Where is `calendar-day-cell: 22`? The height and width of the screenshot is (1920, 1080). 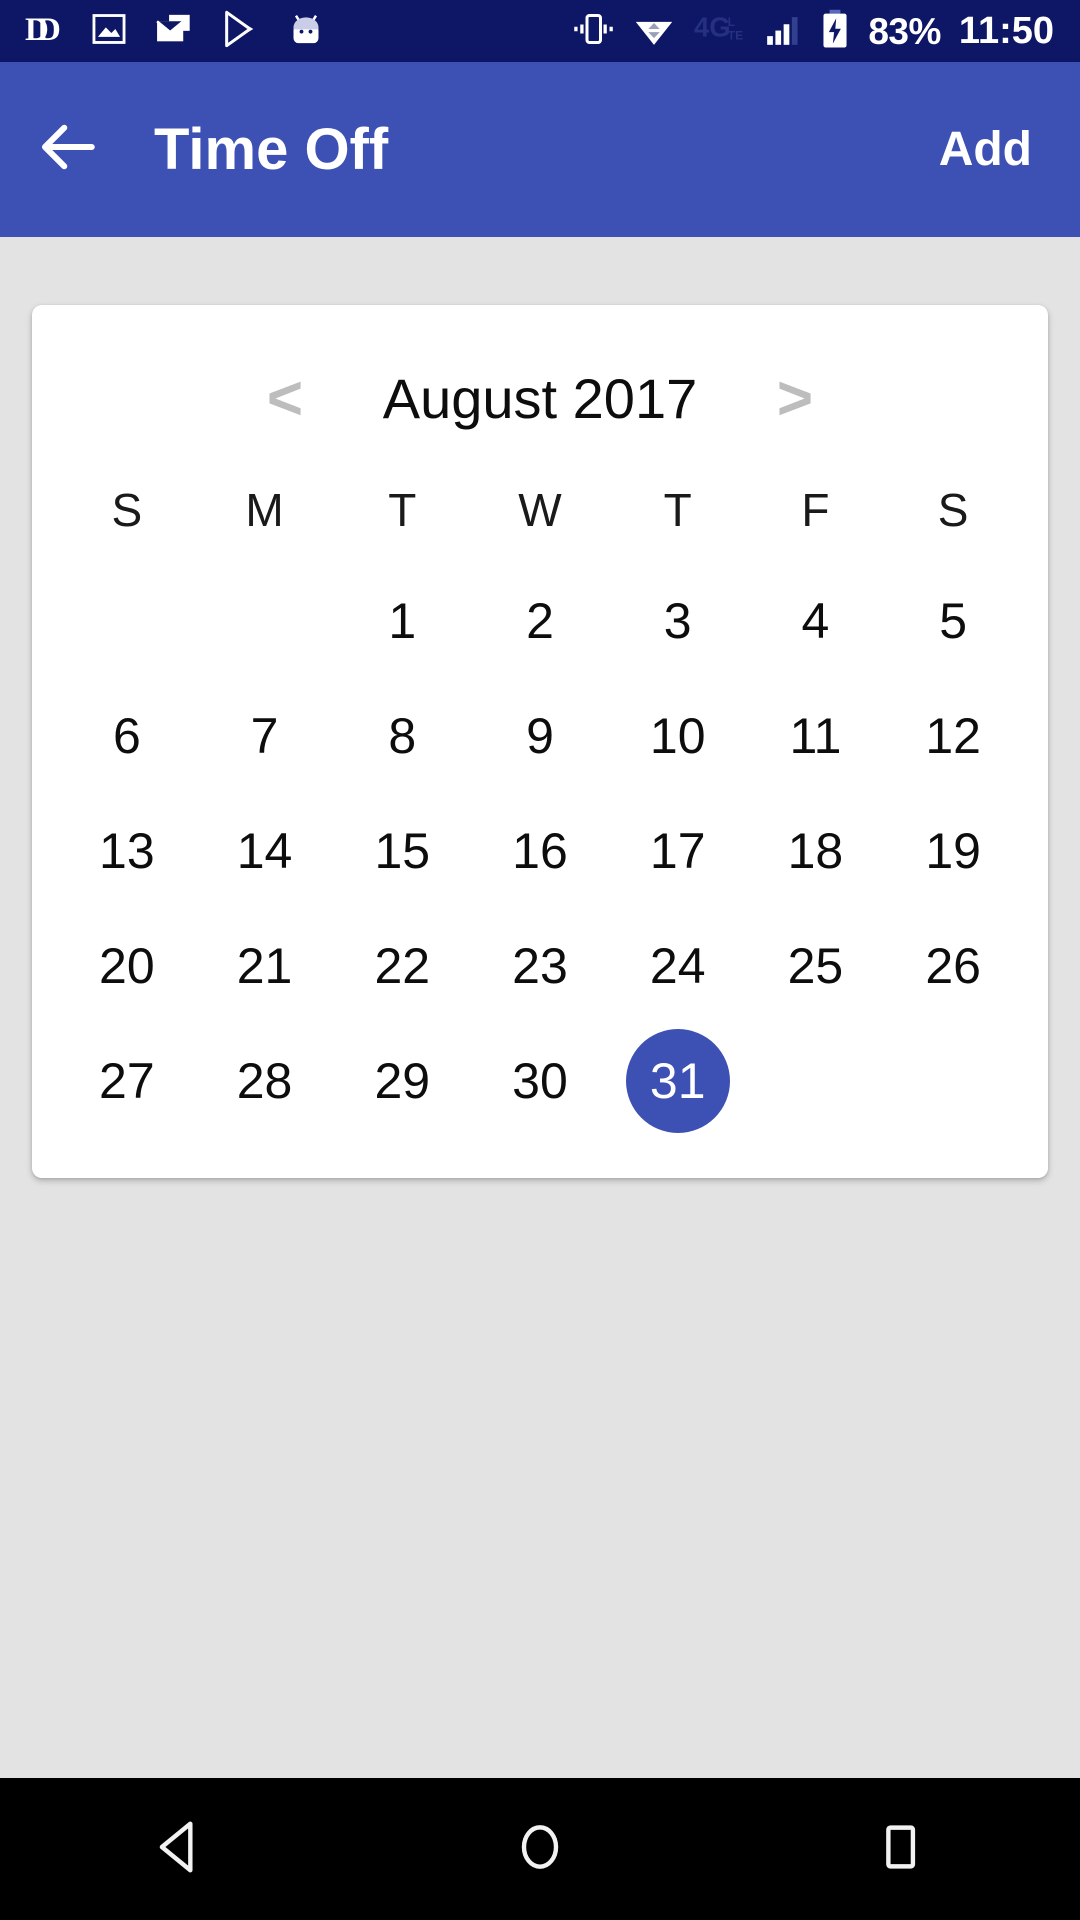 calendar-day-cell: 22 is located at coordinates (402, 965).